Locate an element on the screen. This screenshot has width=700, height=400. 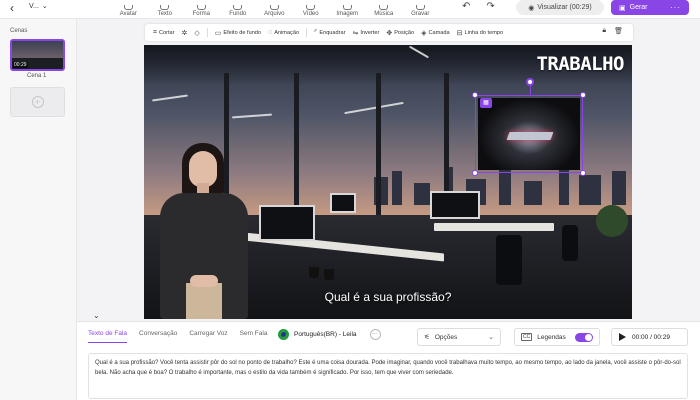
video-icon is located at coordinates (311, 7).